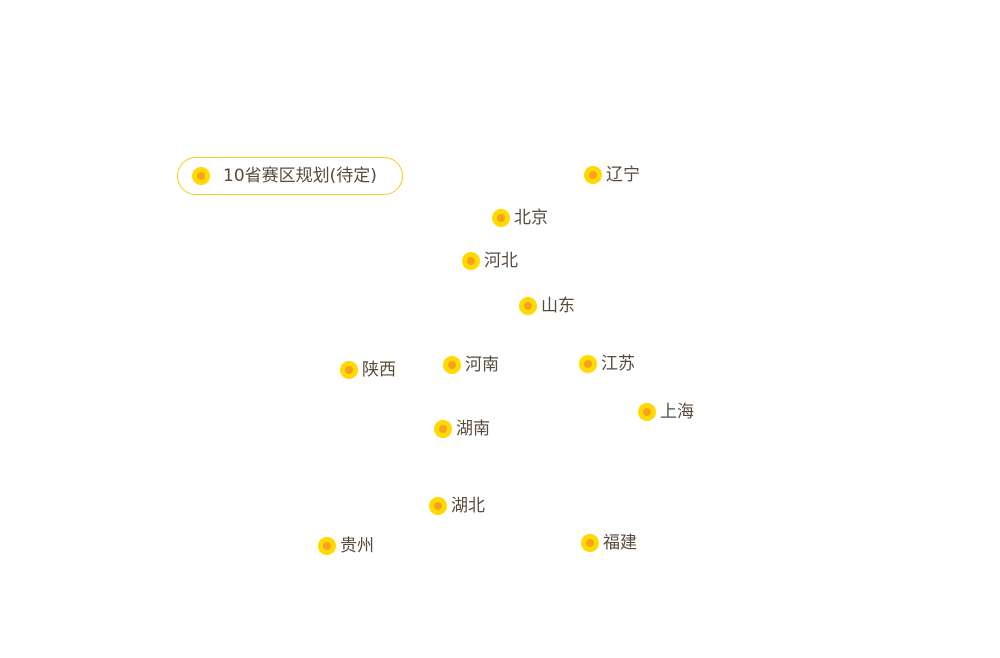  What do you see at coordinates (482, 365) in the screenshot?
I see `province-label: 河南` at bounding box center [482, 365].